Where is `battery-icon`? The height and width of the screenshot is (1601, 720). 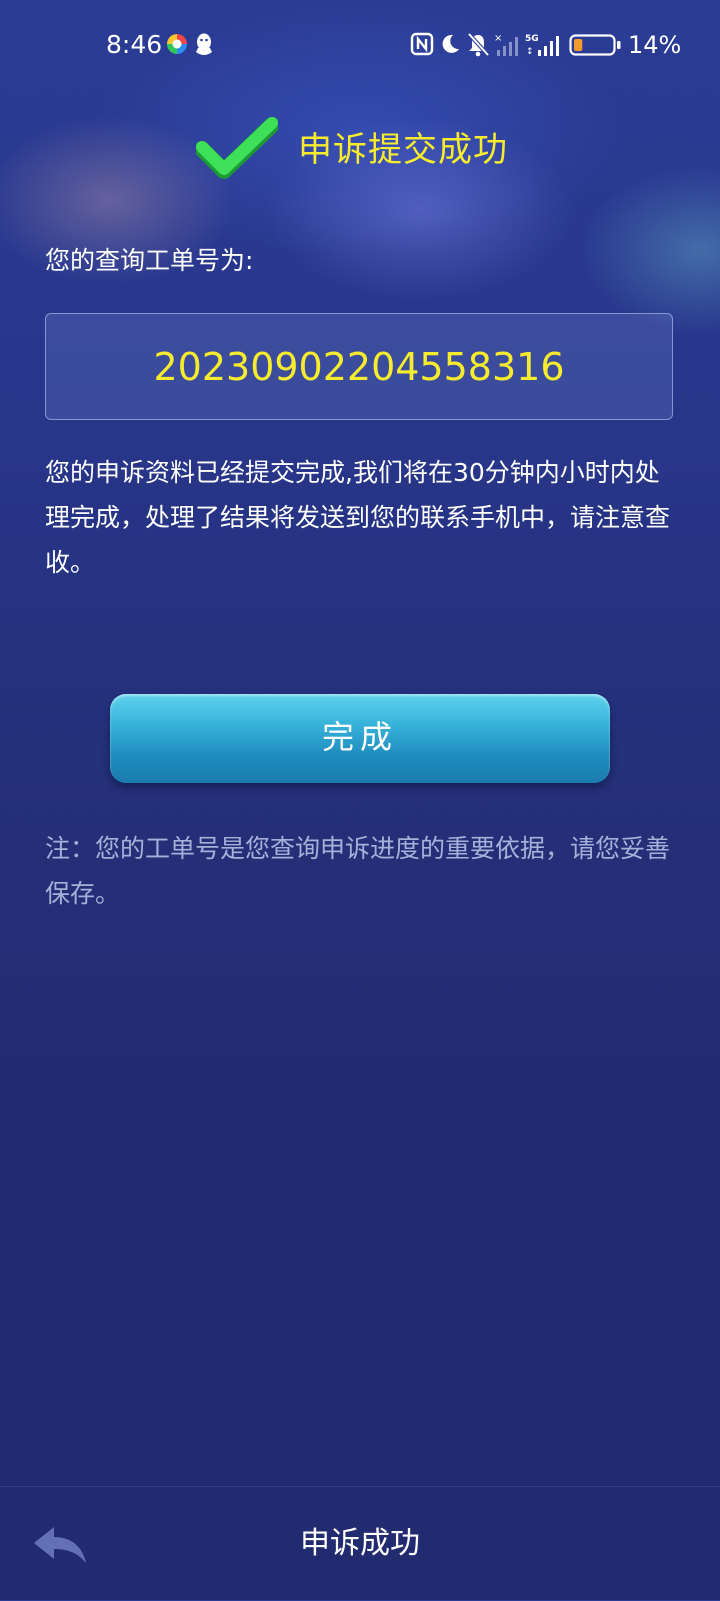 battery-icon is located at coordinates (595, 45).